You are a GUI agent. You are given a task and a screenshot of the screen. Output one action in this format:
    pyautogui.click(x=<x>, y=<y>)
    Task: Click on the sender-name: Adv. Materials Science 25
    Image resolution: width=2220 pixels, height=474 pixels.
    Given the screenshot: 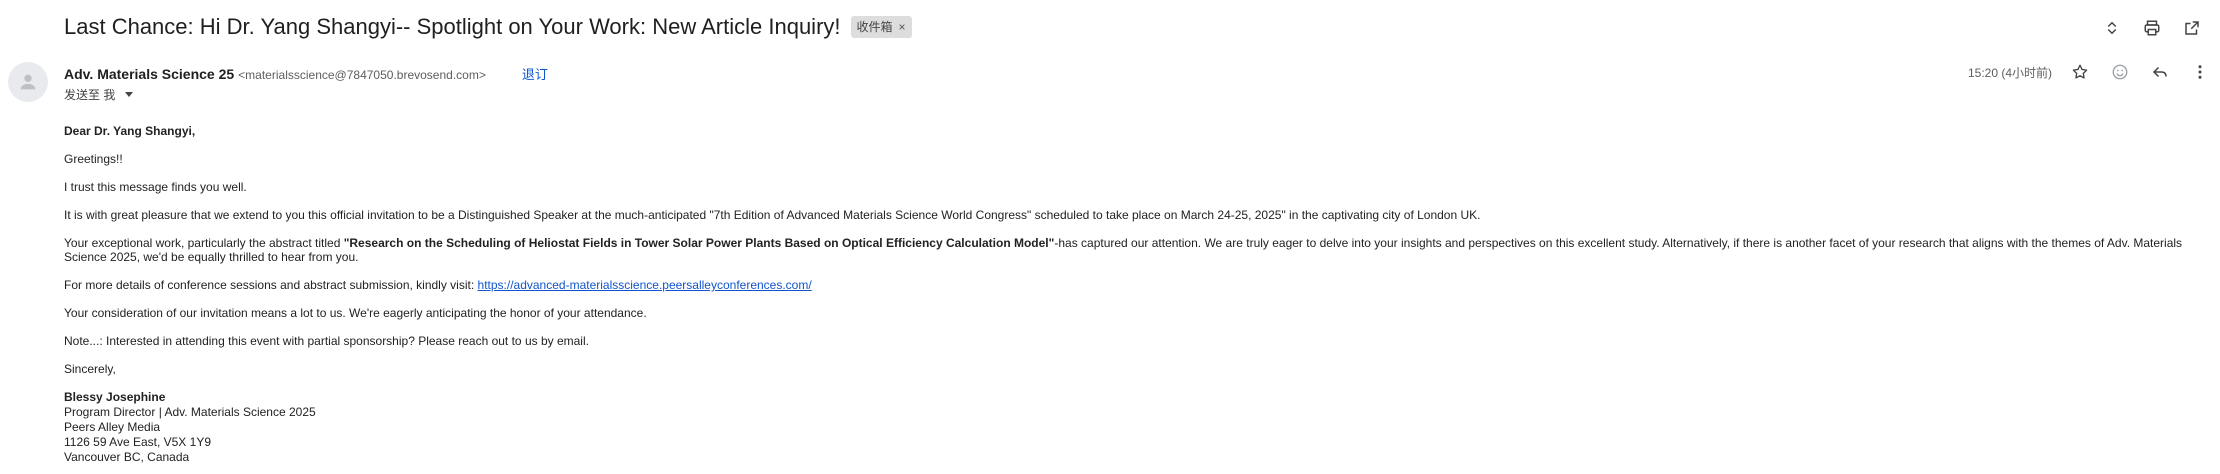 What is the action you would take?
    pyautogui.click(x=149, y=74)
    